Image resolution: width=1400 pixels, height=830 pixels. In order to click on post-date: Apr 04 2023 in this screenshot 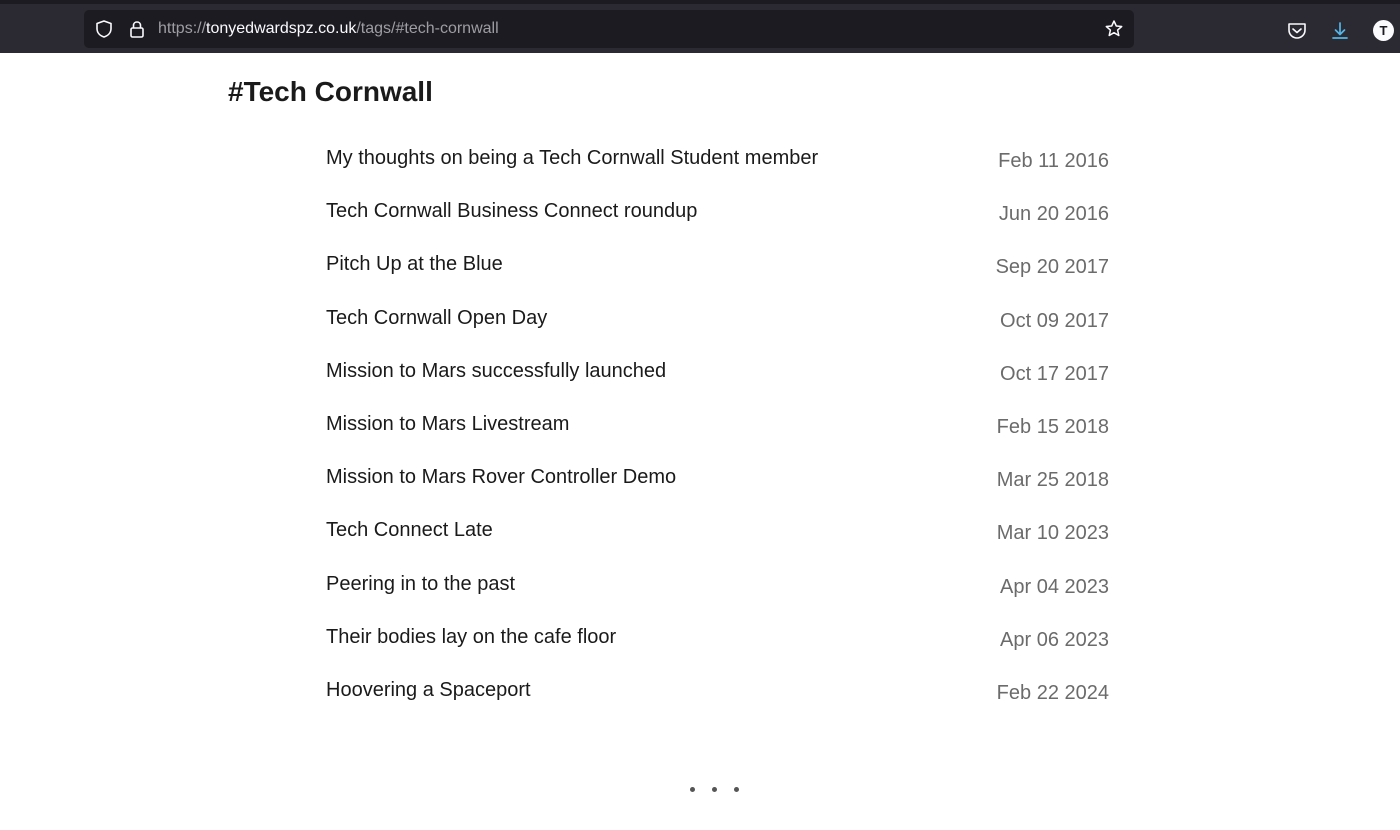, I will do `click(1054, 586)`.